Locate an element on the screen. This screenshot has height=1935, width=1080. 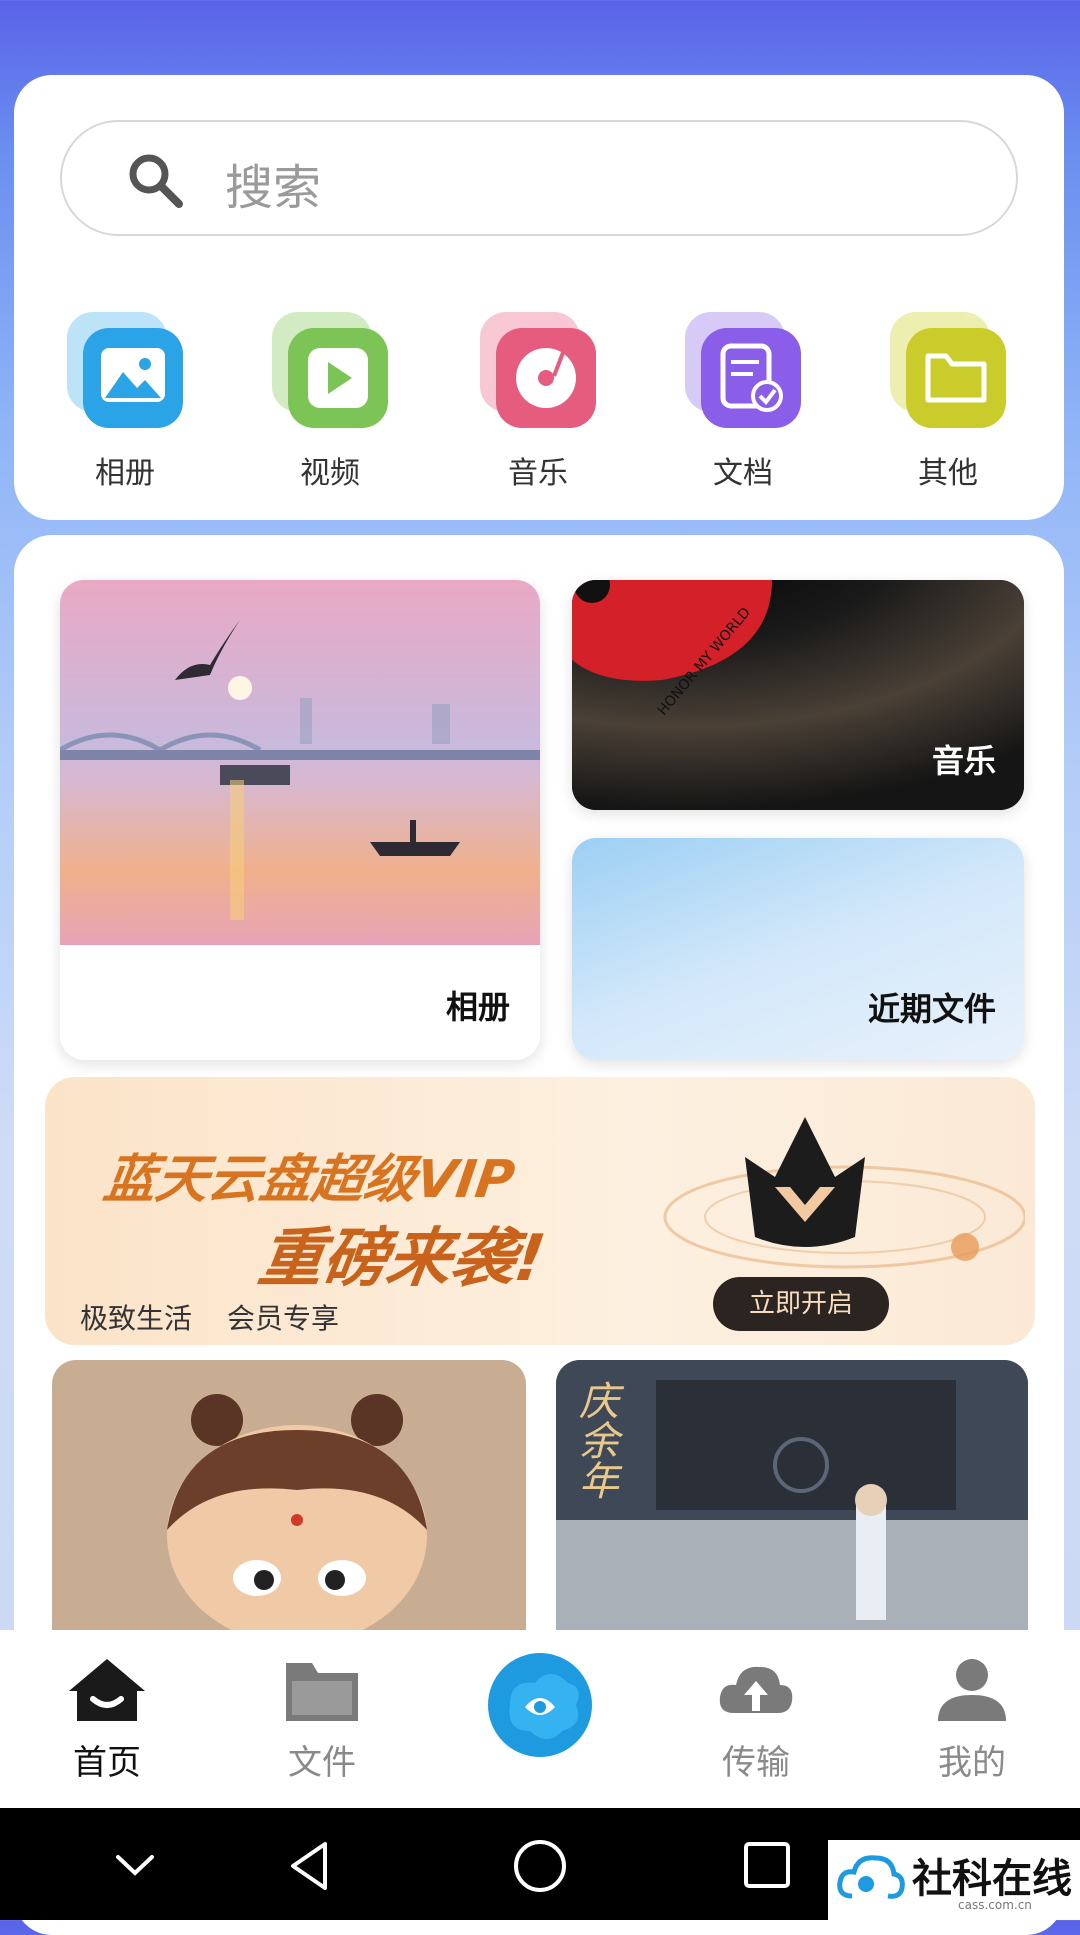
upload-cloud-icon is located at coordinates (756, 1689).